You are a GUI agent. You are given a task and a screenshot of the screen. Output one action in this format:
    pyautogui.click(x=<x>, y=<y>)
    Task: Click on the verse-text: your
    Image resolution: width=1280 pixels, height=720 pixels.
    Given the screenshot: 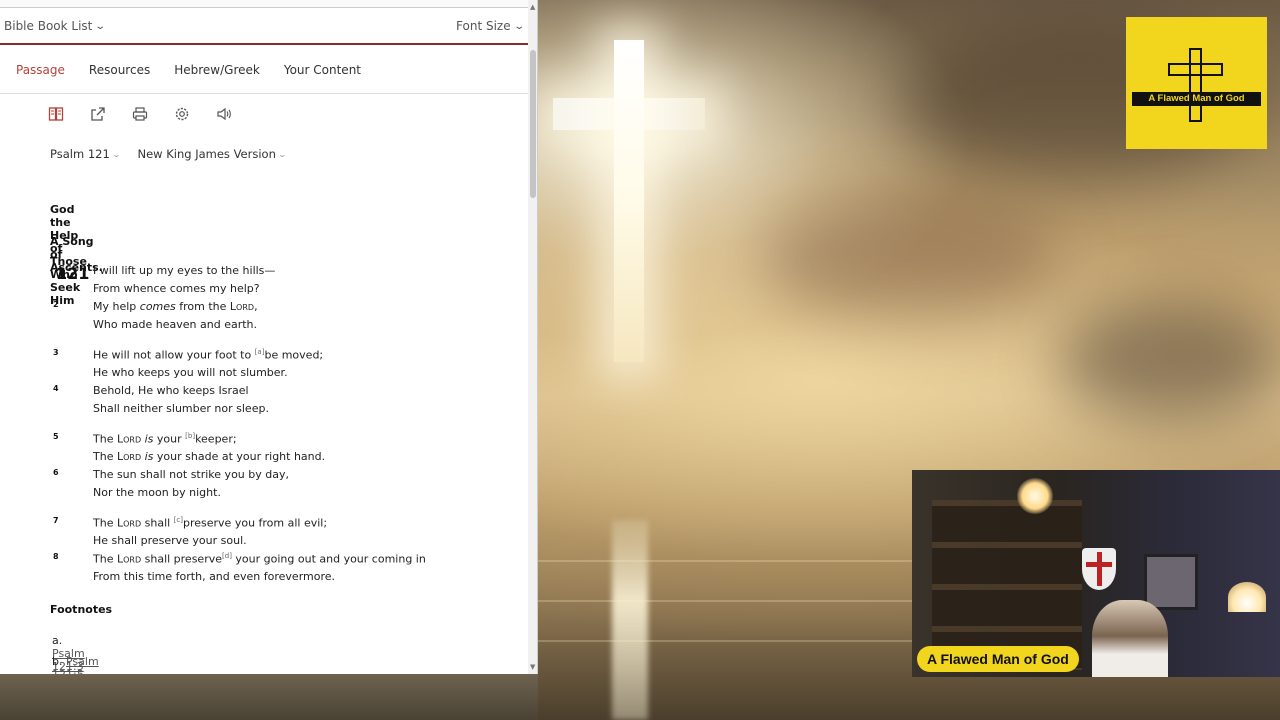 What is the action you would take?
    pyautogui.click(x=169, y=439)
    